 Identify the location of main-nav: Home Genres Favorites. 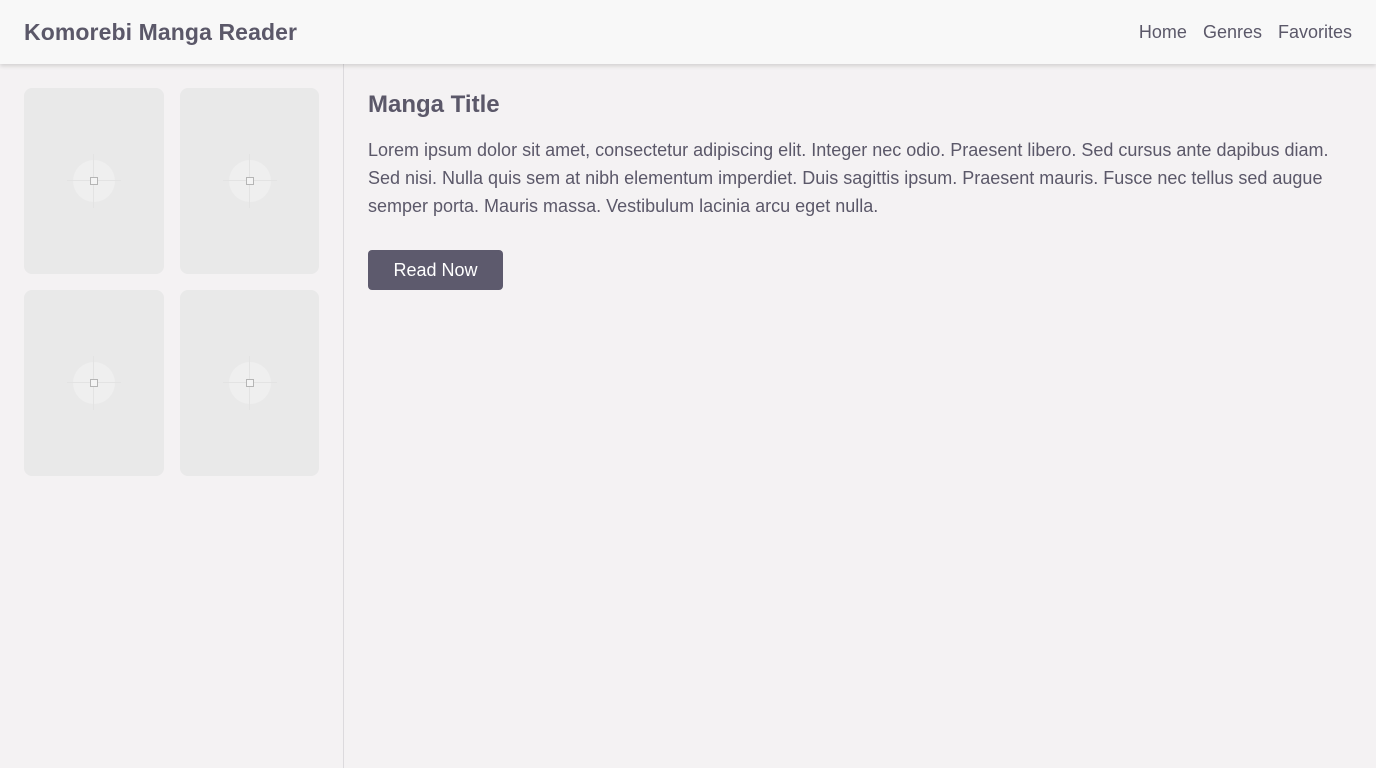
(1245, 32).